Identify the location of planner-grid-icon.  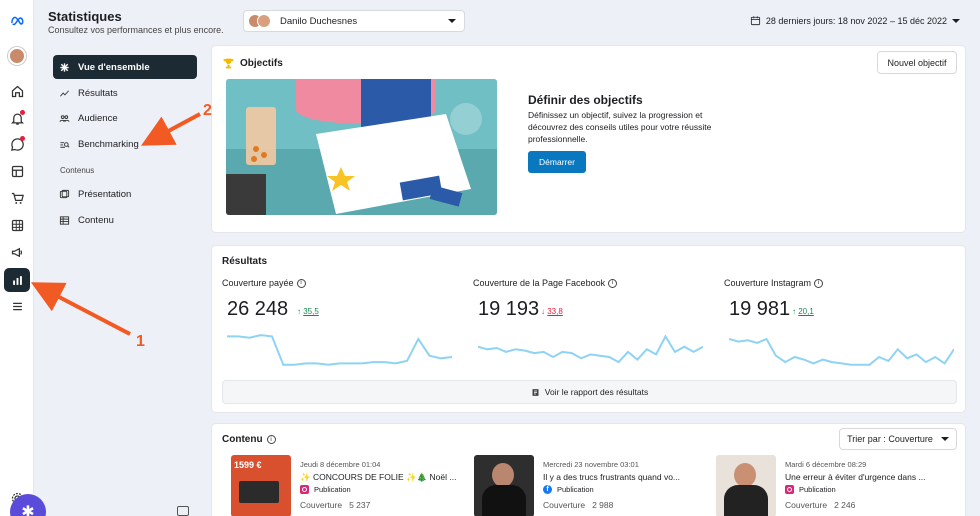
(17, 225).